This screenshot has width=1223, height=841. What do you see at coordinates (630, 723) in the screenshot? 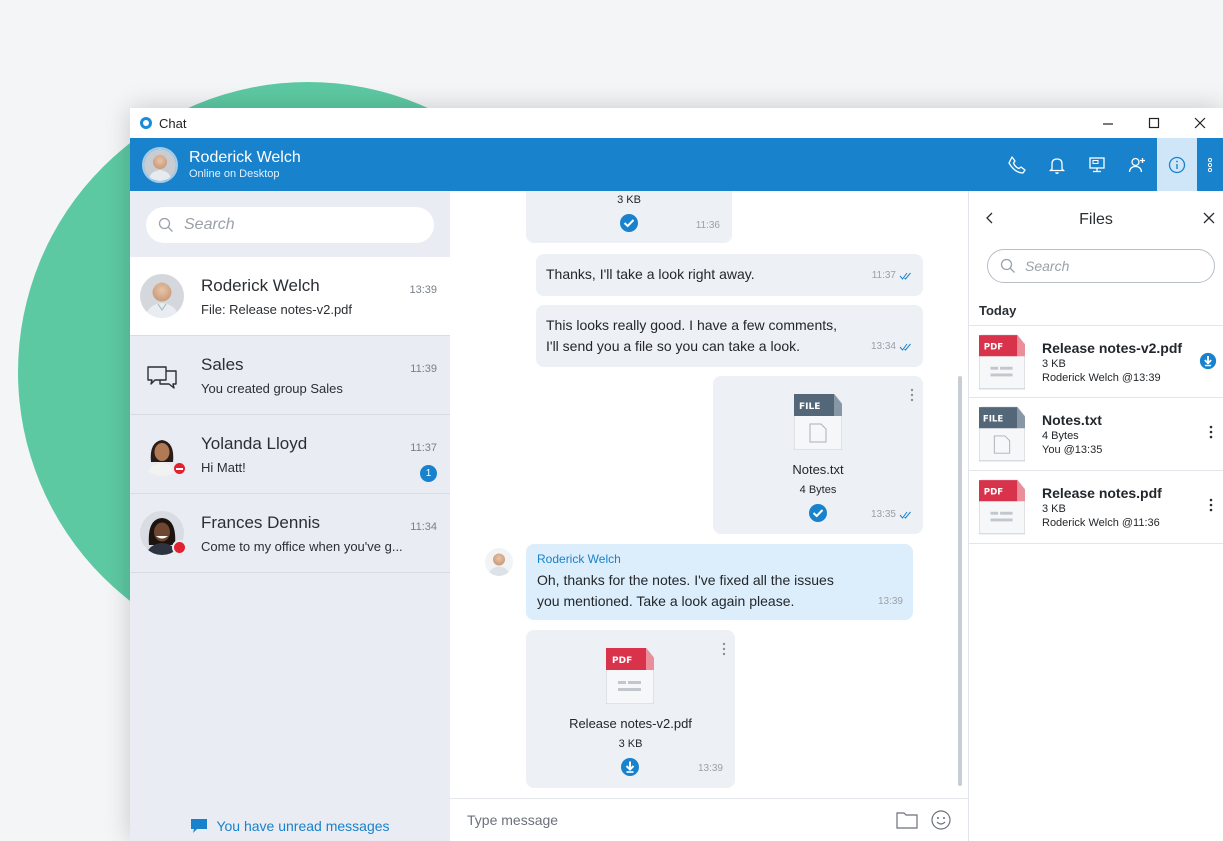
I see `file-name: Release notes-v2.pdf` at bounding box center [630, 723].